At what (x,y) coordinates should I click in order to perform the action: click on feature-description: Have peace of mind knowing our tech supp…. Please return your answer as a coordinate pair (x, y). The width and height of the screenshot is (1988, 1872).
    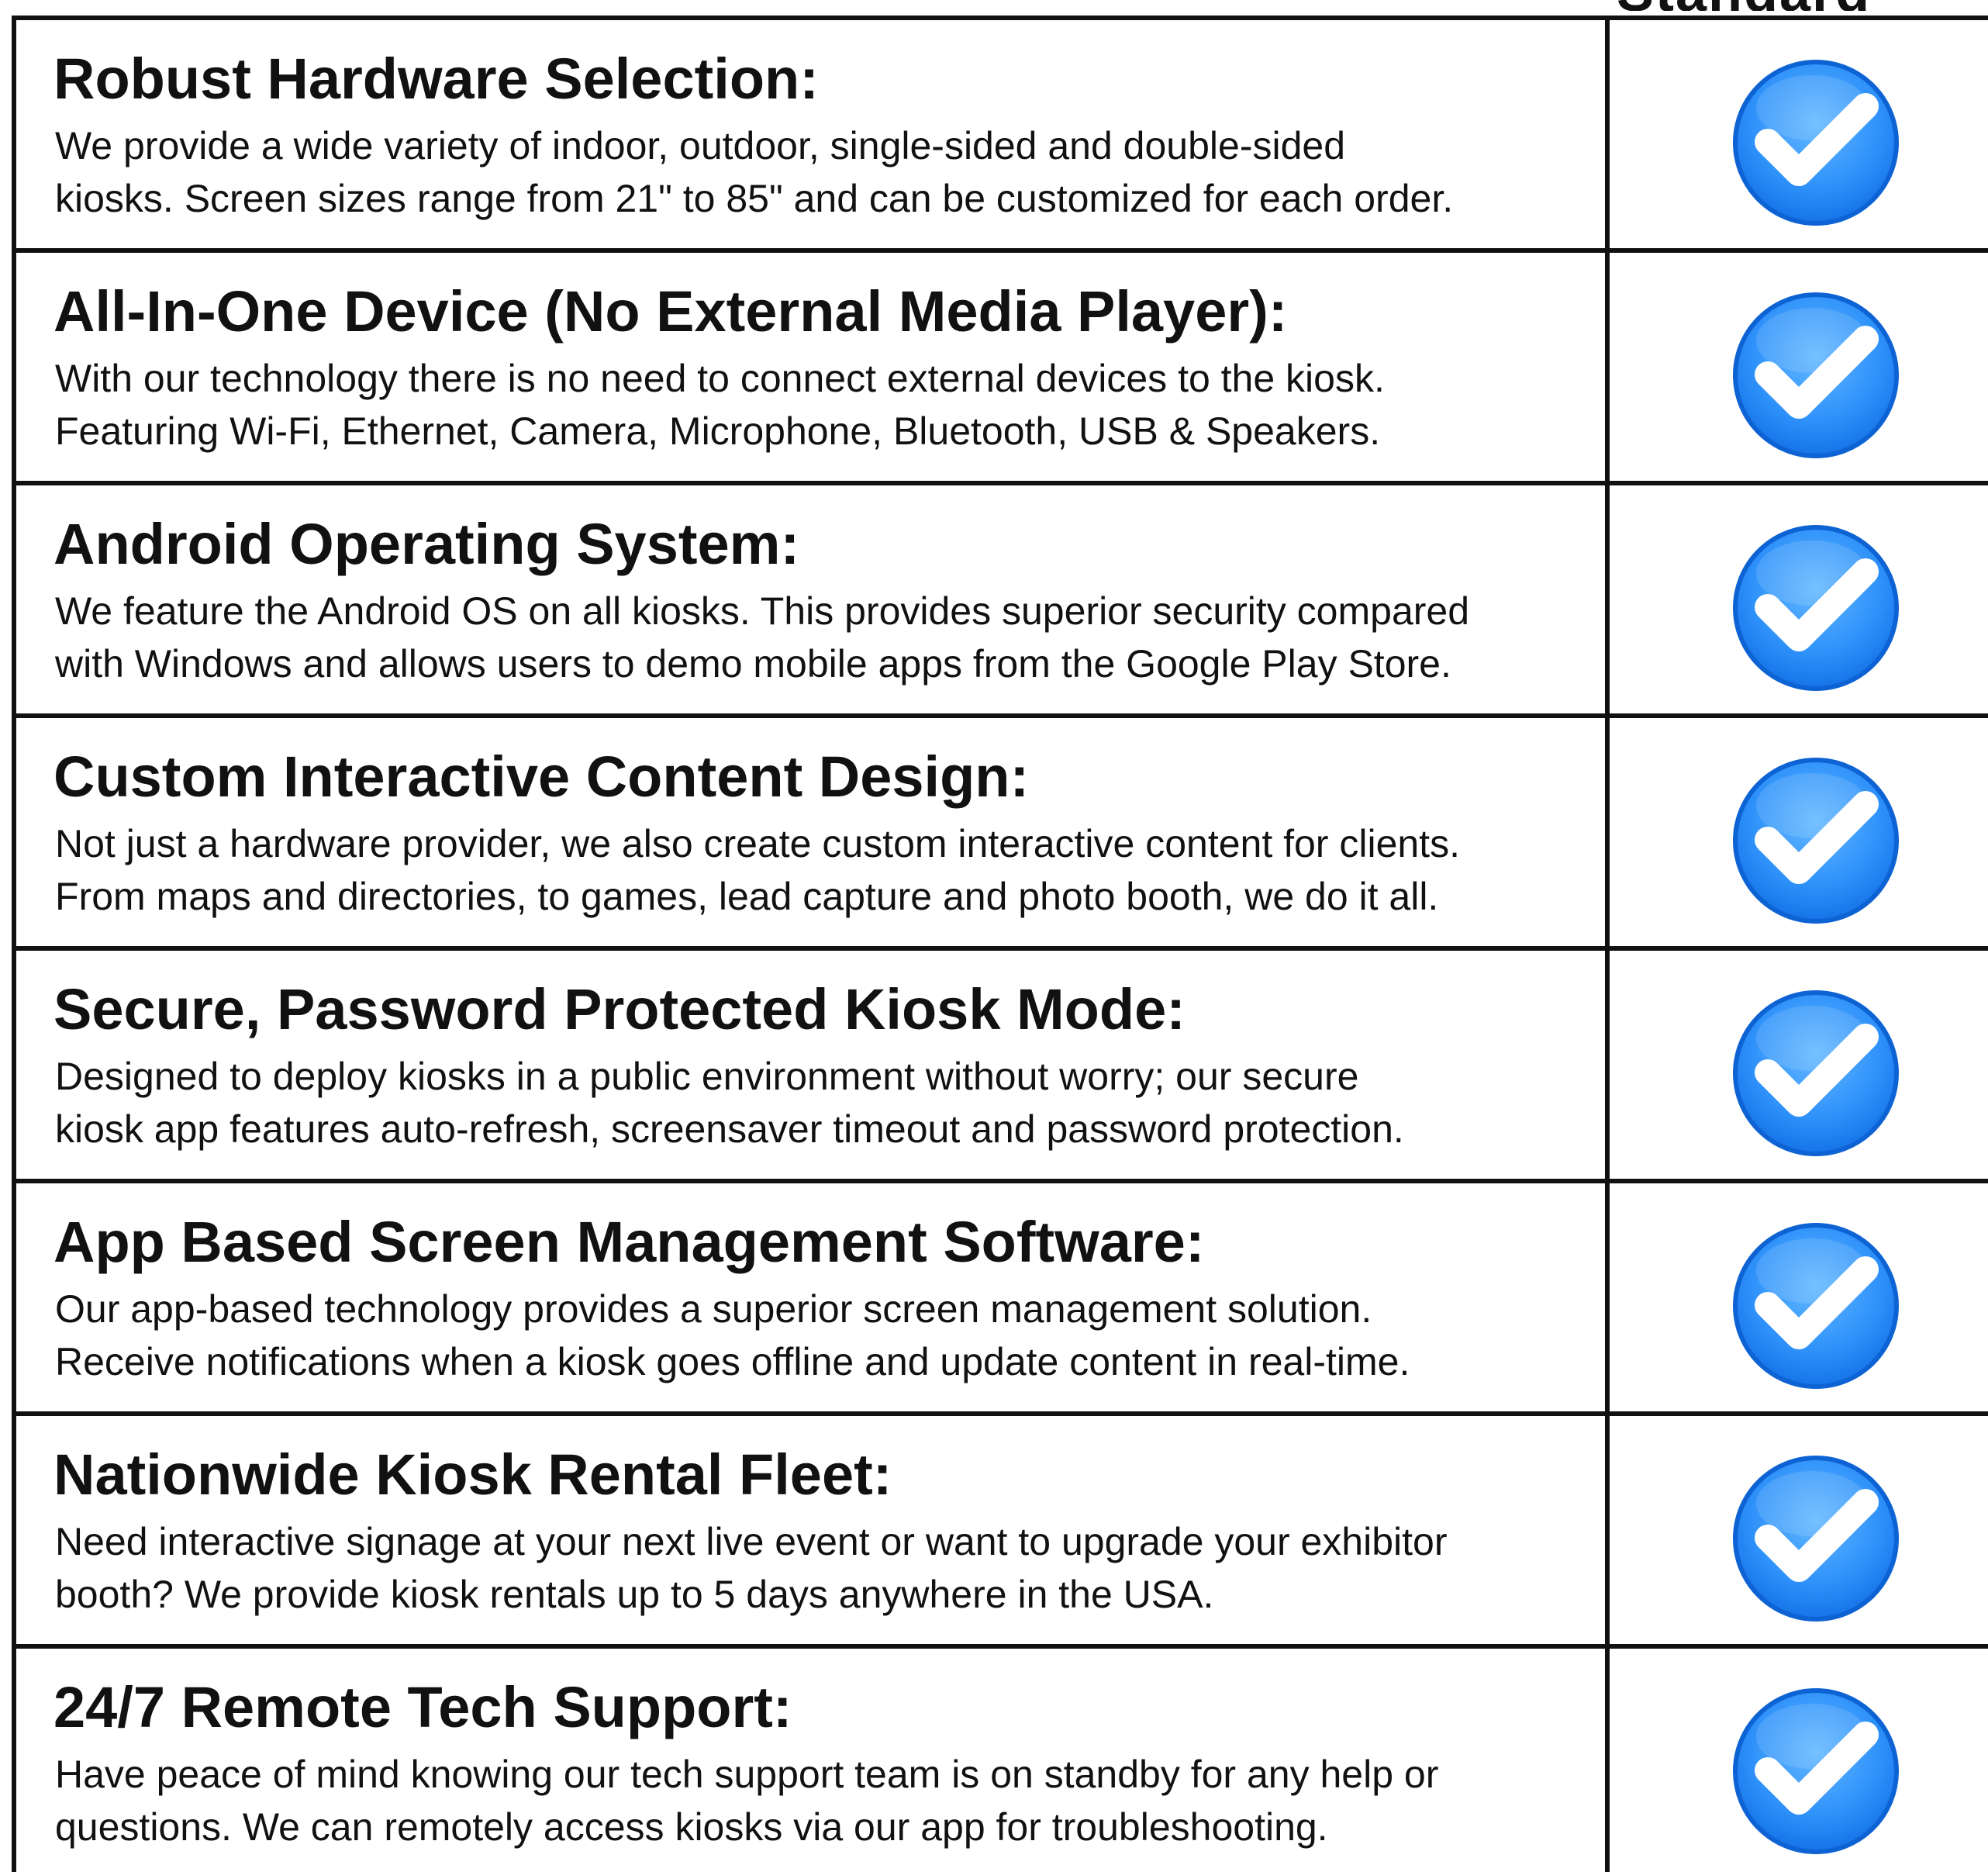
    Looking at the image, I should click on (747, 1801).